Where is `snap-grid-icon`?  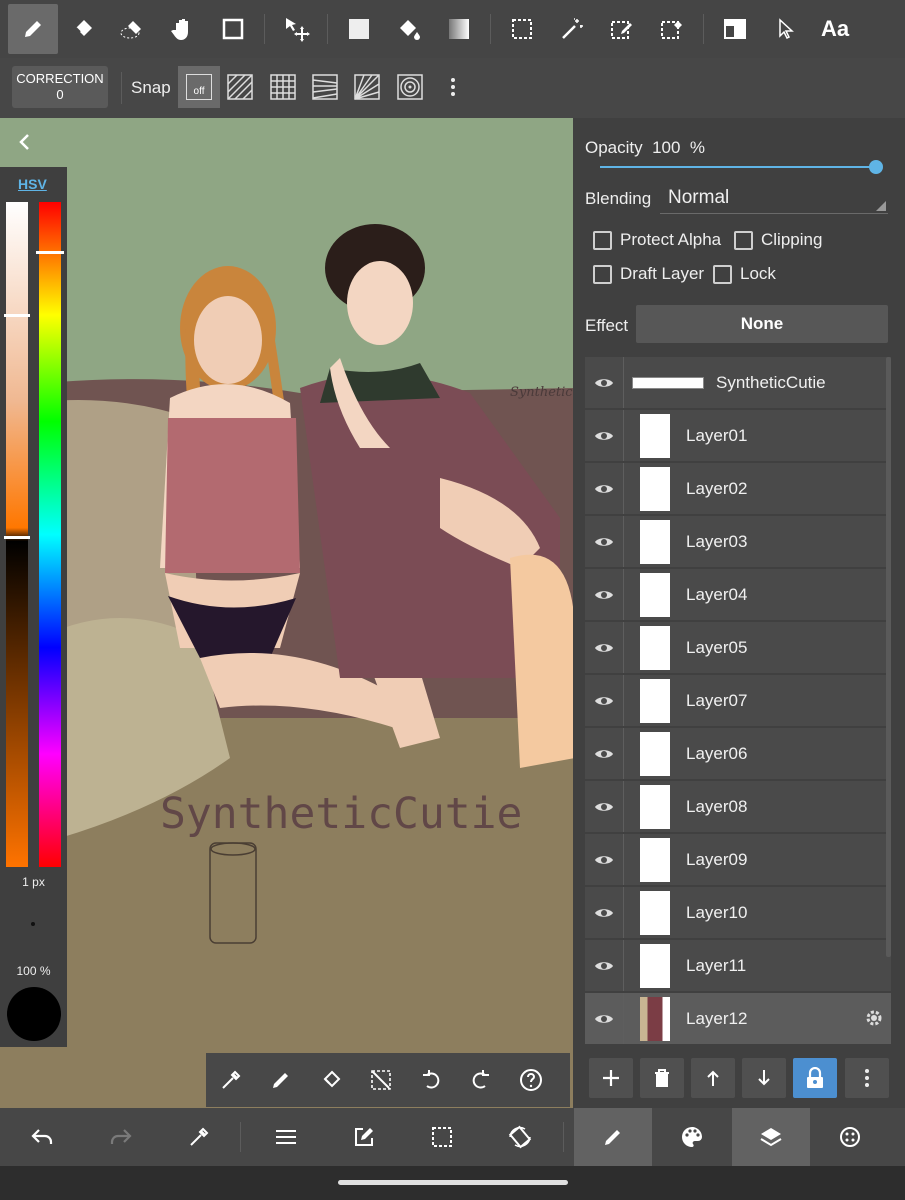 snap-grid-icon is located at coordinates (283, 87).